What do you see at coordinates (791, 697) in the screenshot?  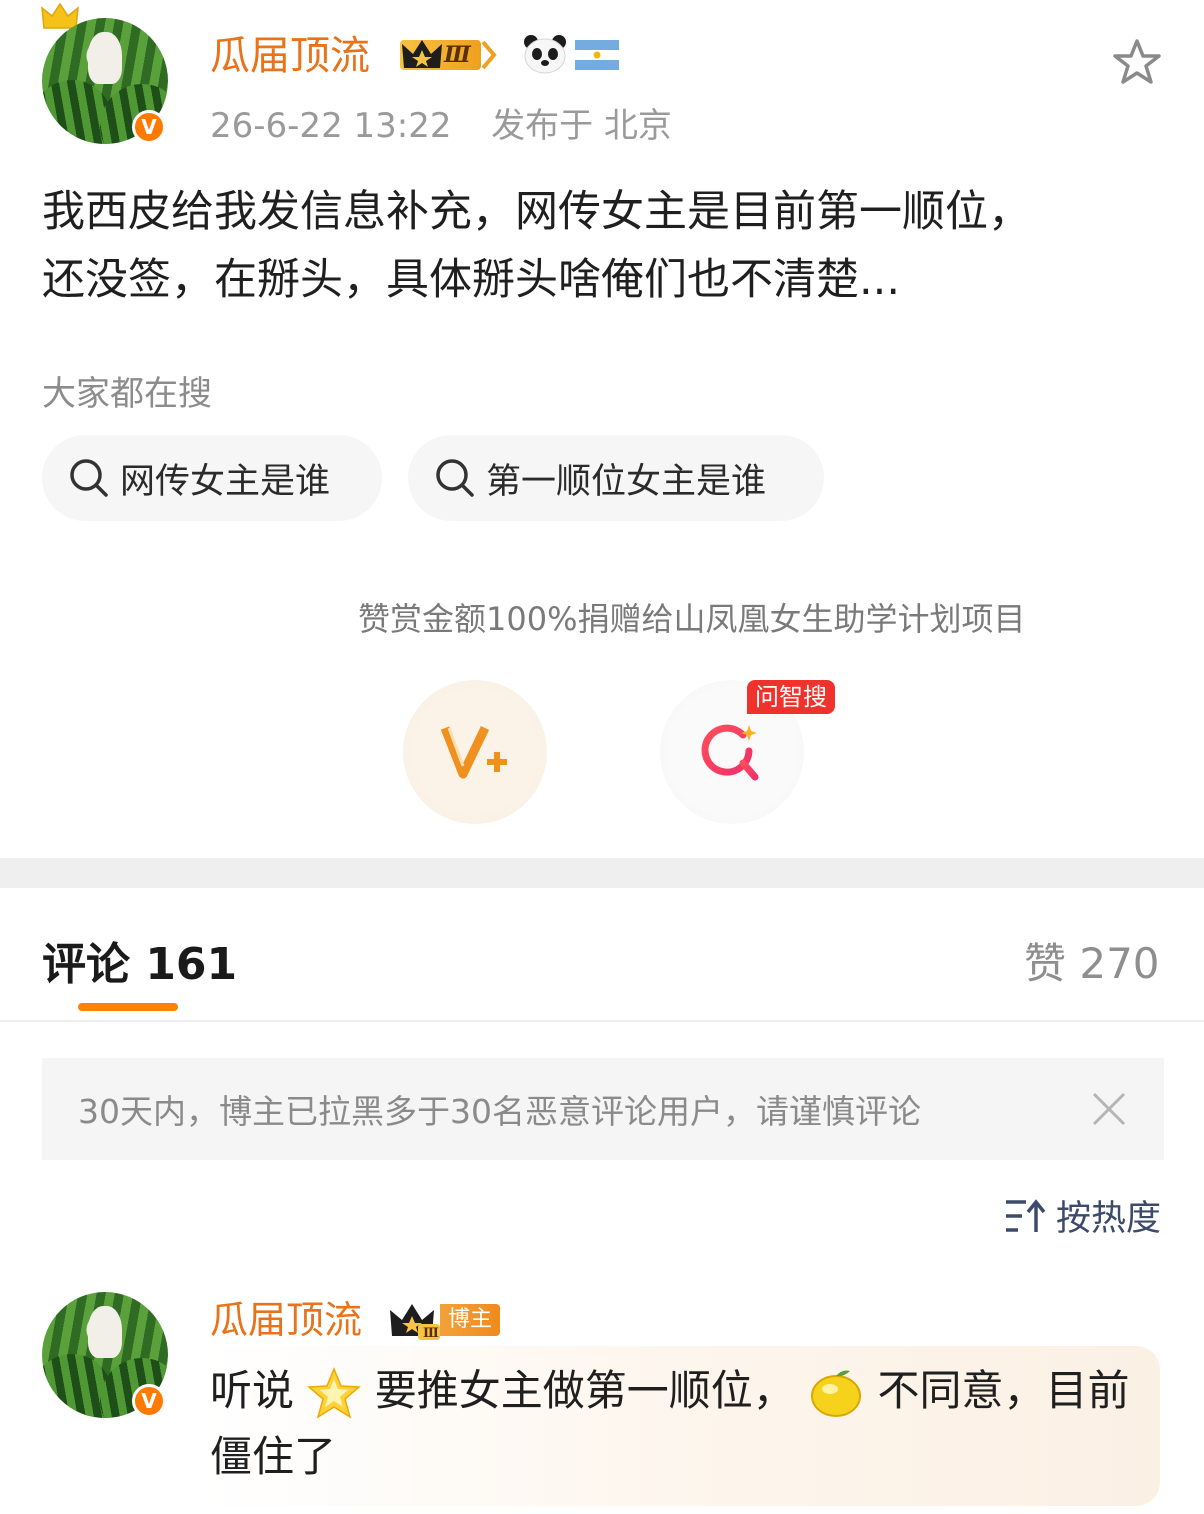 I see `ask-search-tag: 问智搜` at bounding box center [791, 697].